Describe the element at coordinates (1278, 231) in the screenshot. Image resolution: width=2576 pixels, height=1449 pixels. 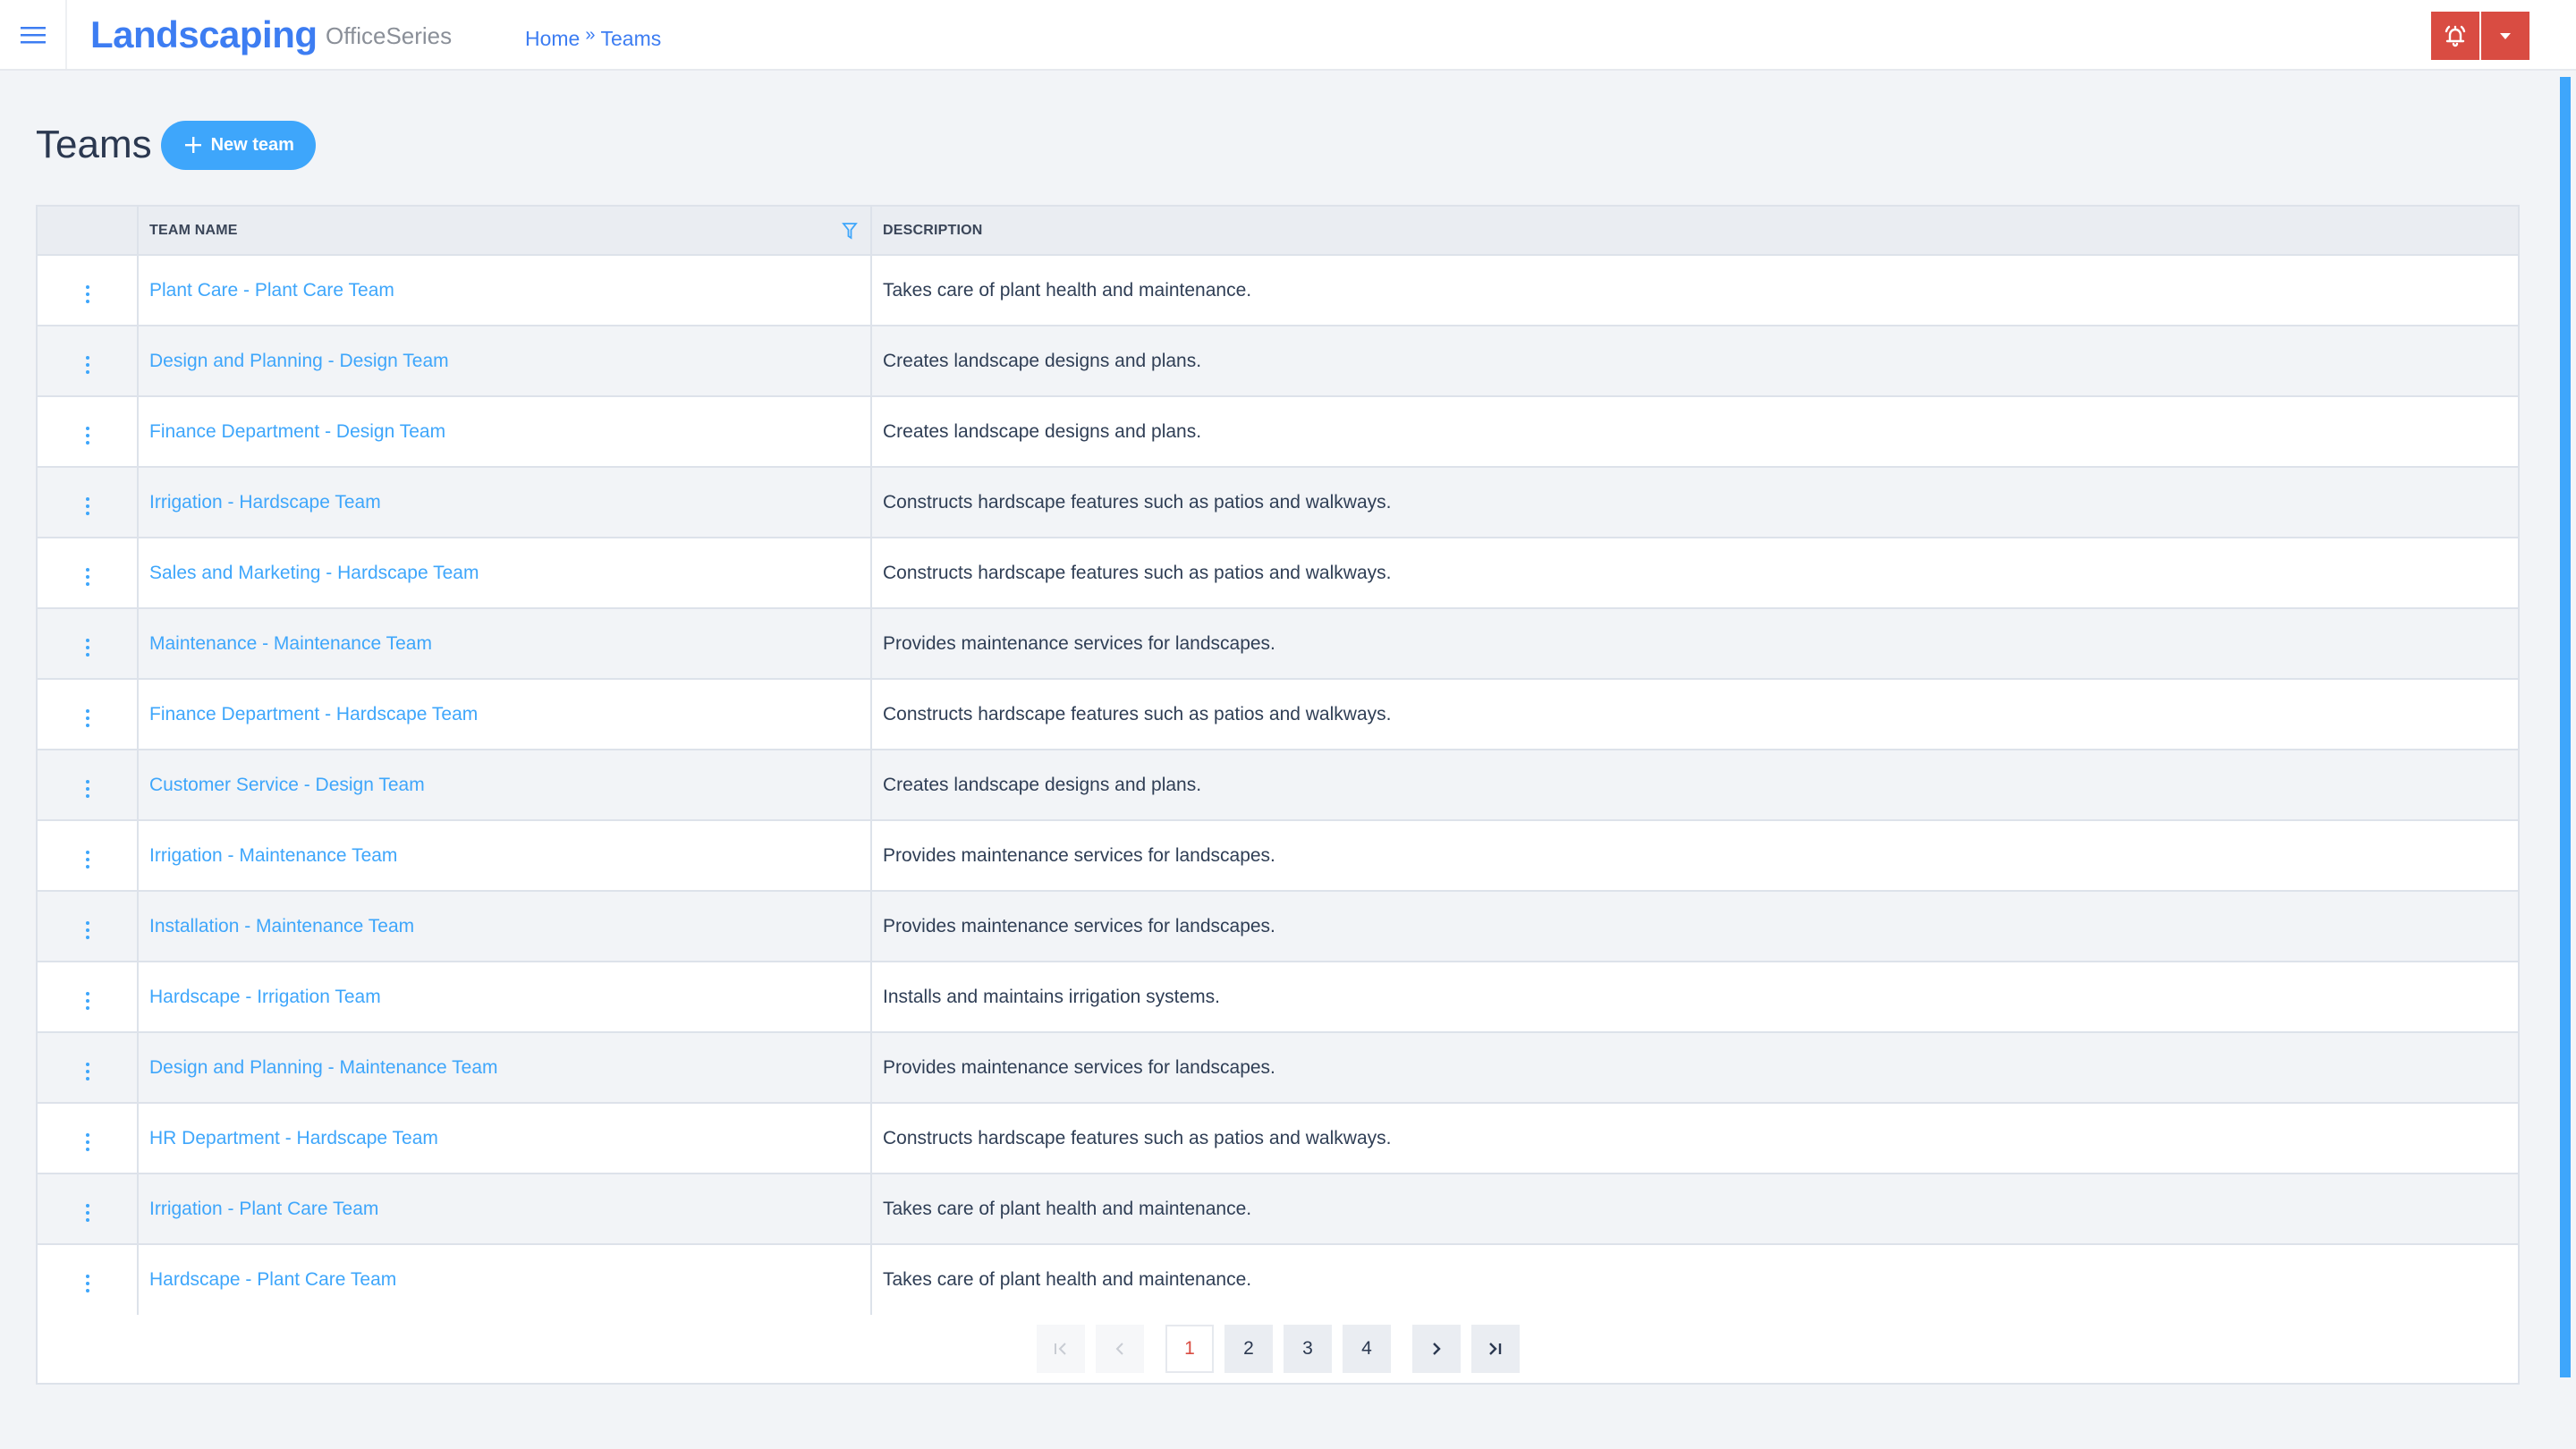
I see `table-header-row: TEAM NAME DESCRIPTION` at that location.